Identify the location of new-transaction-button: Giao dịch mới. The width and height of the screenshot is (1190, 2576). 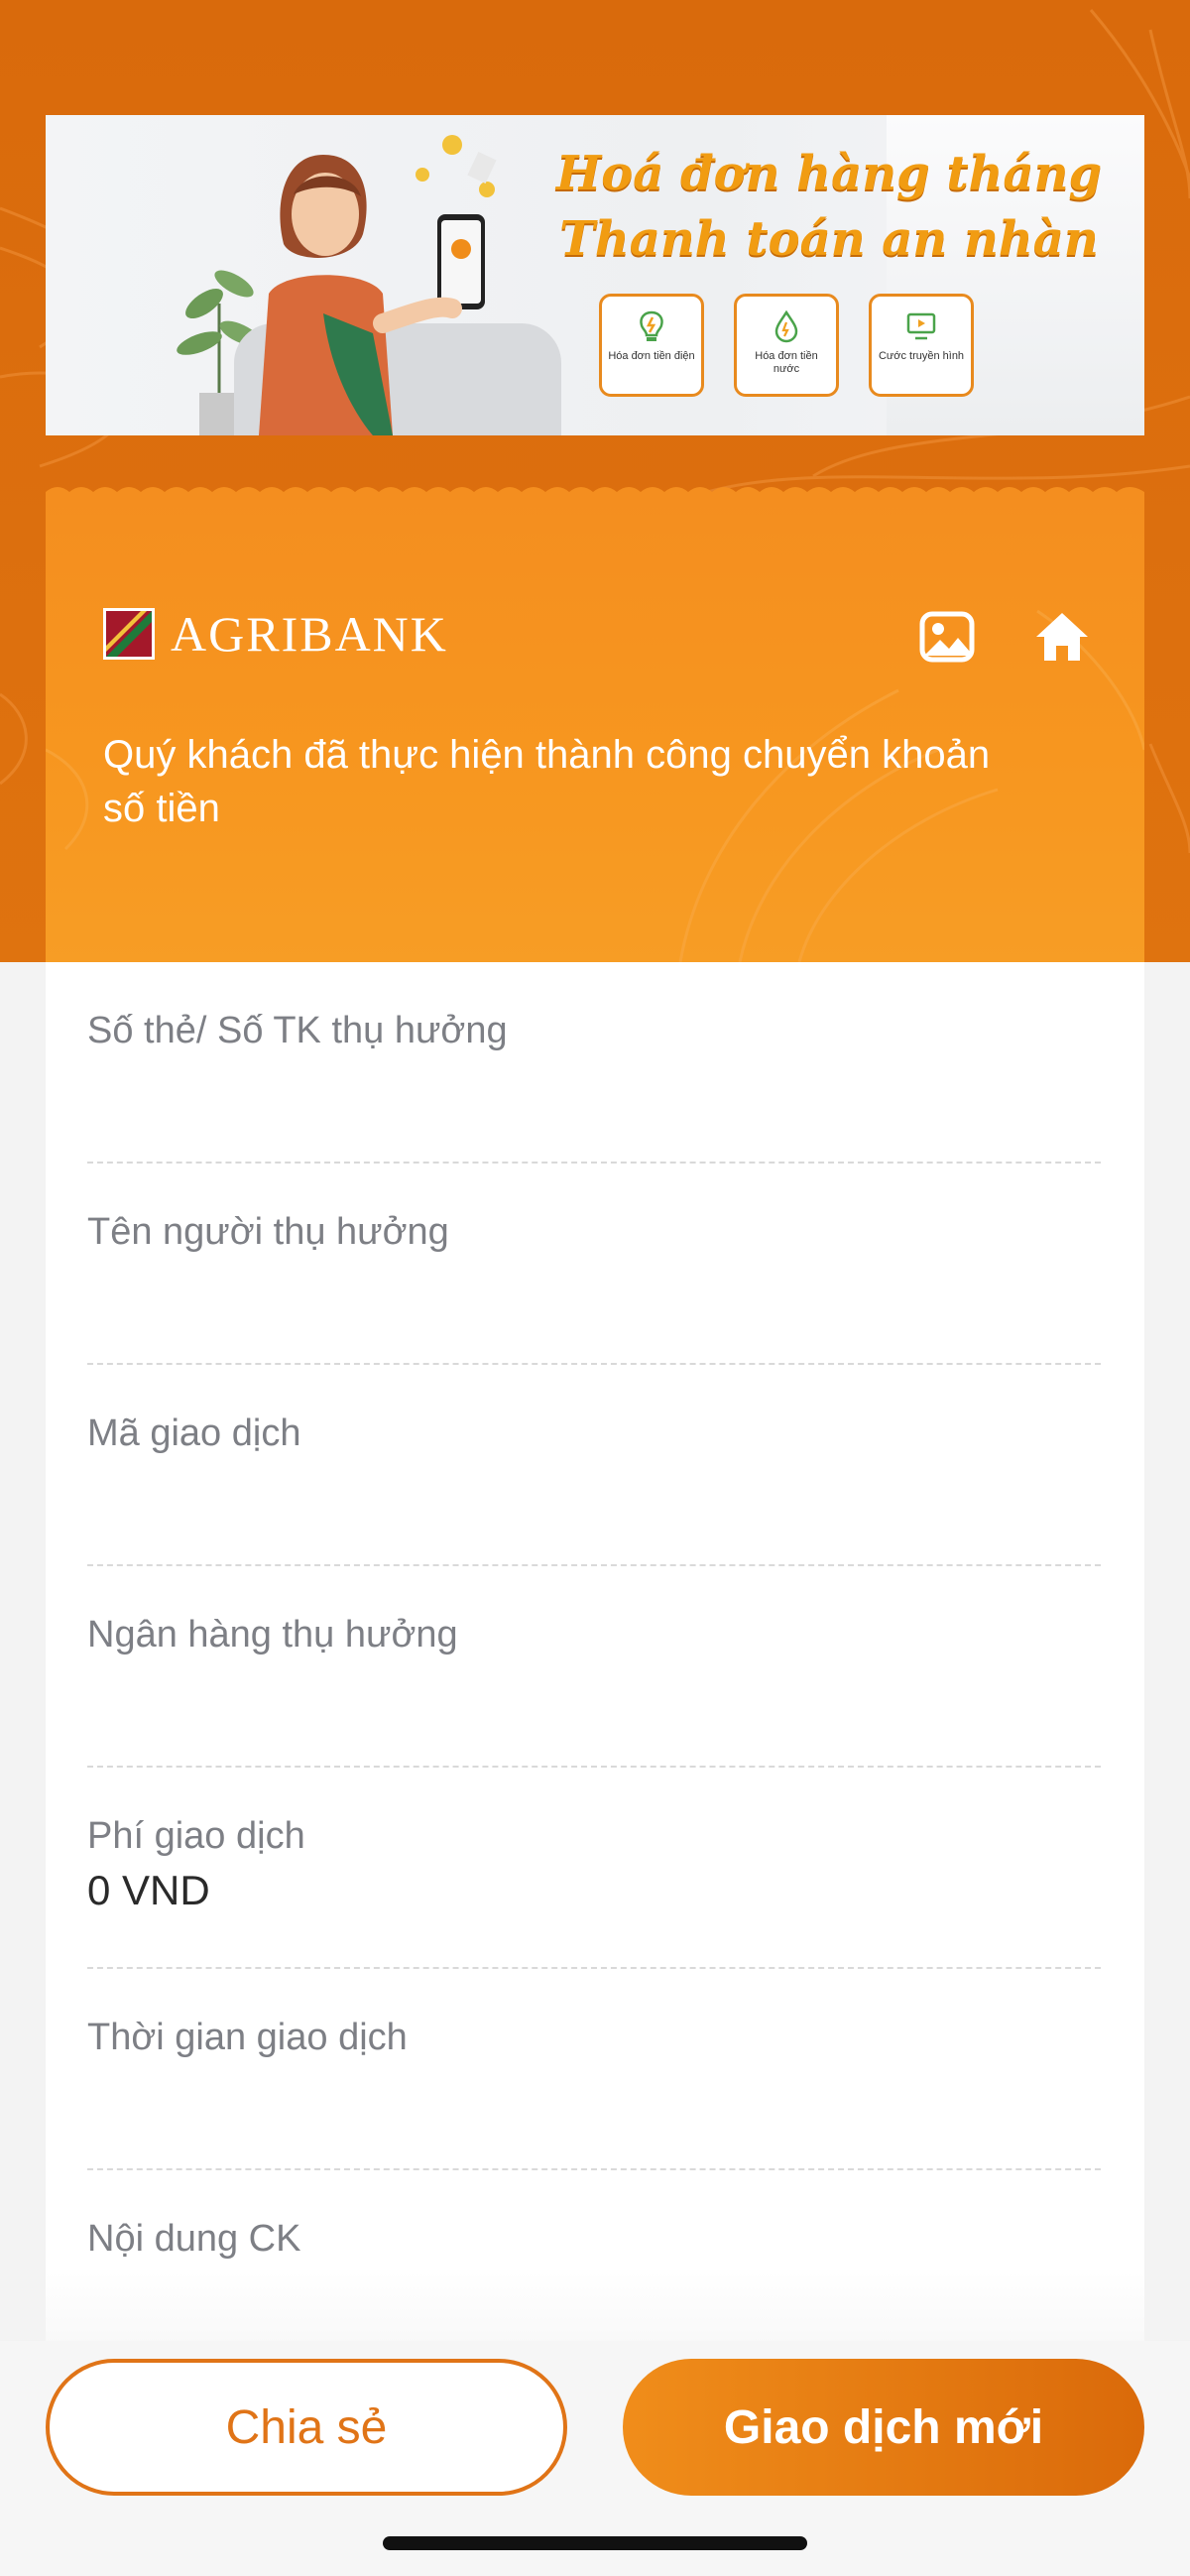
(883, 2427).